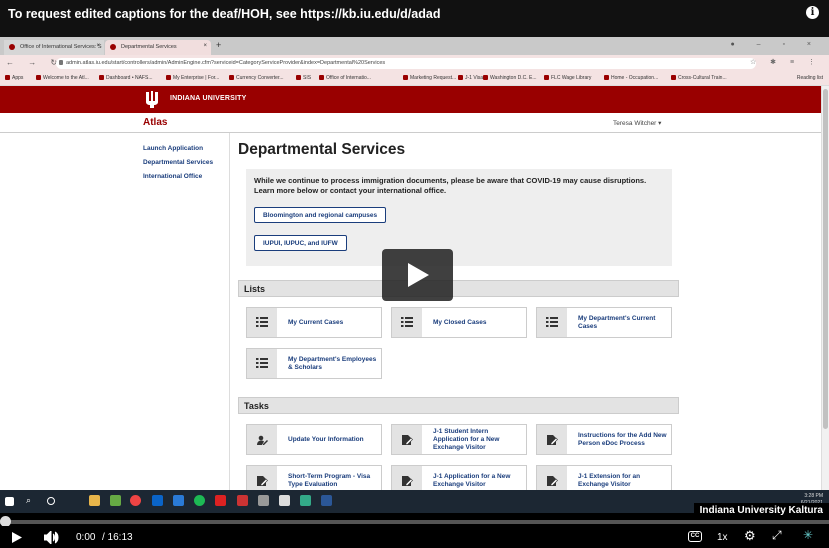  I want to click on closed-captions-icon: CC, so click(695, 536).